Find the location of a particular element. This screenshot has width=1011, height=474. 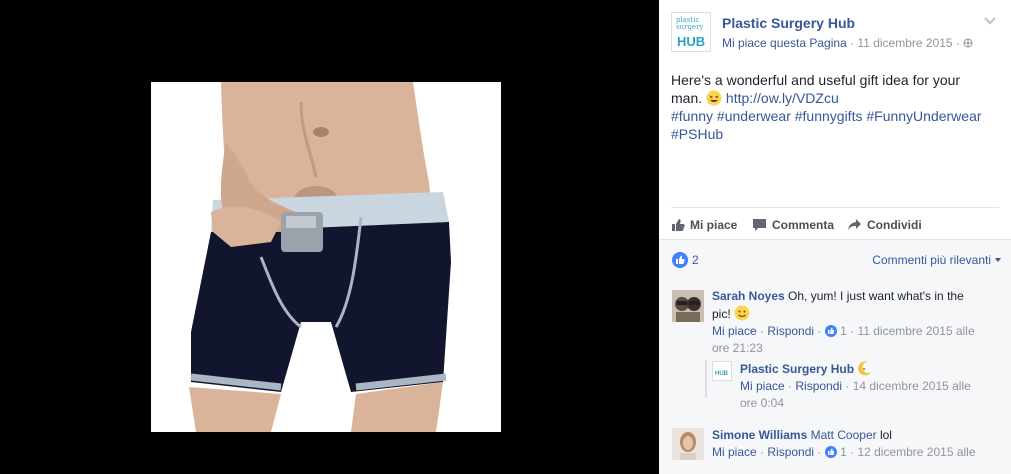

comment-button-label: Commenta is located at coordinates (803, 225).